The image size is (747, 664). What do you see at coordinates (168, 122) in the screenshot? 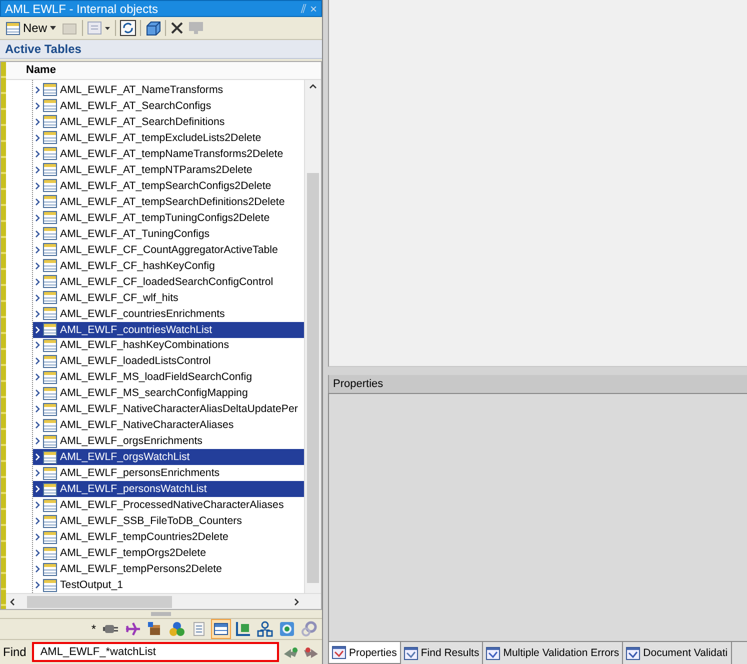
I see `tree-item: AML_EWLF_AT_SearchDefinitions` at bounding box center [168, 122].